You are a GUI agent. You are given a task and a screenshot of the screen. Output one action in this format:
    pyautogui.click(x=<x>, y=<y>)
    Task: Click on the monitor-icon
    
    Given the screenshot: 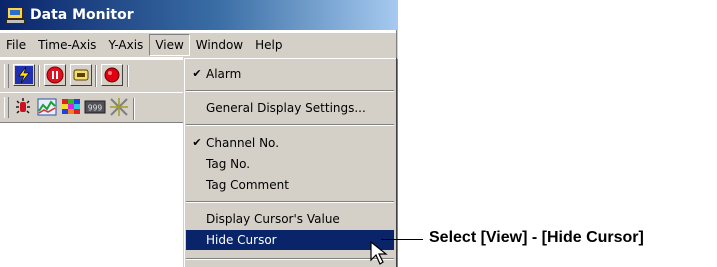 What is the action you would take?
    pyautogui.click(x=15, y=15)
    